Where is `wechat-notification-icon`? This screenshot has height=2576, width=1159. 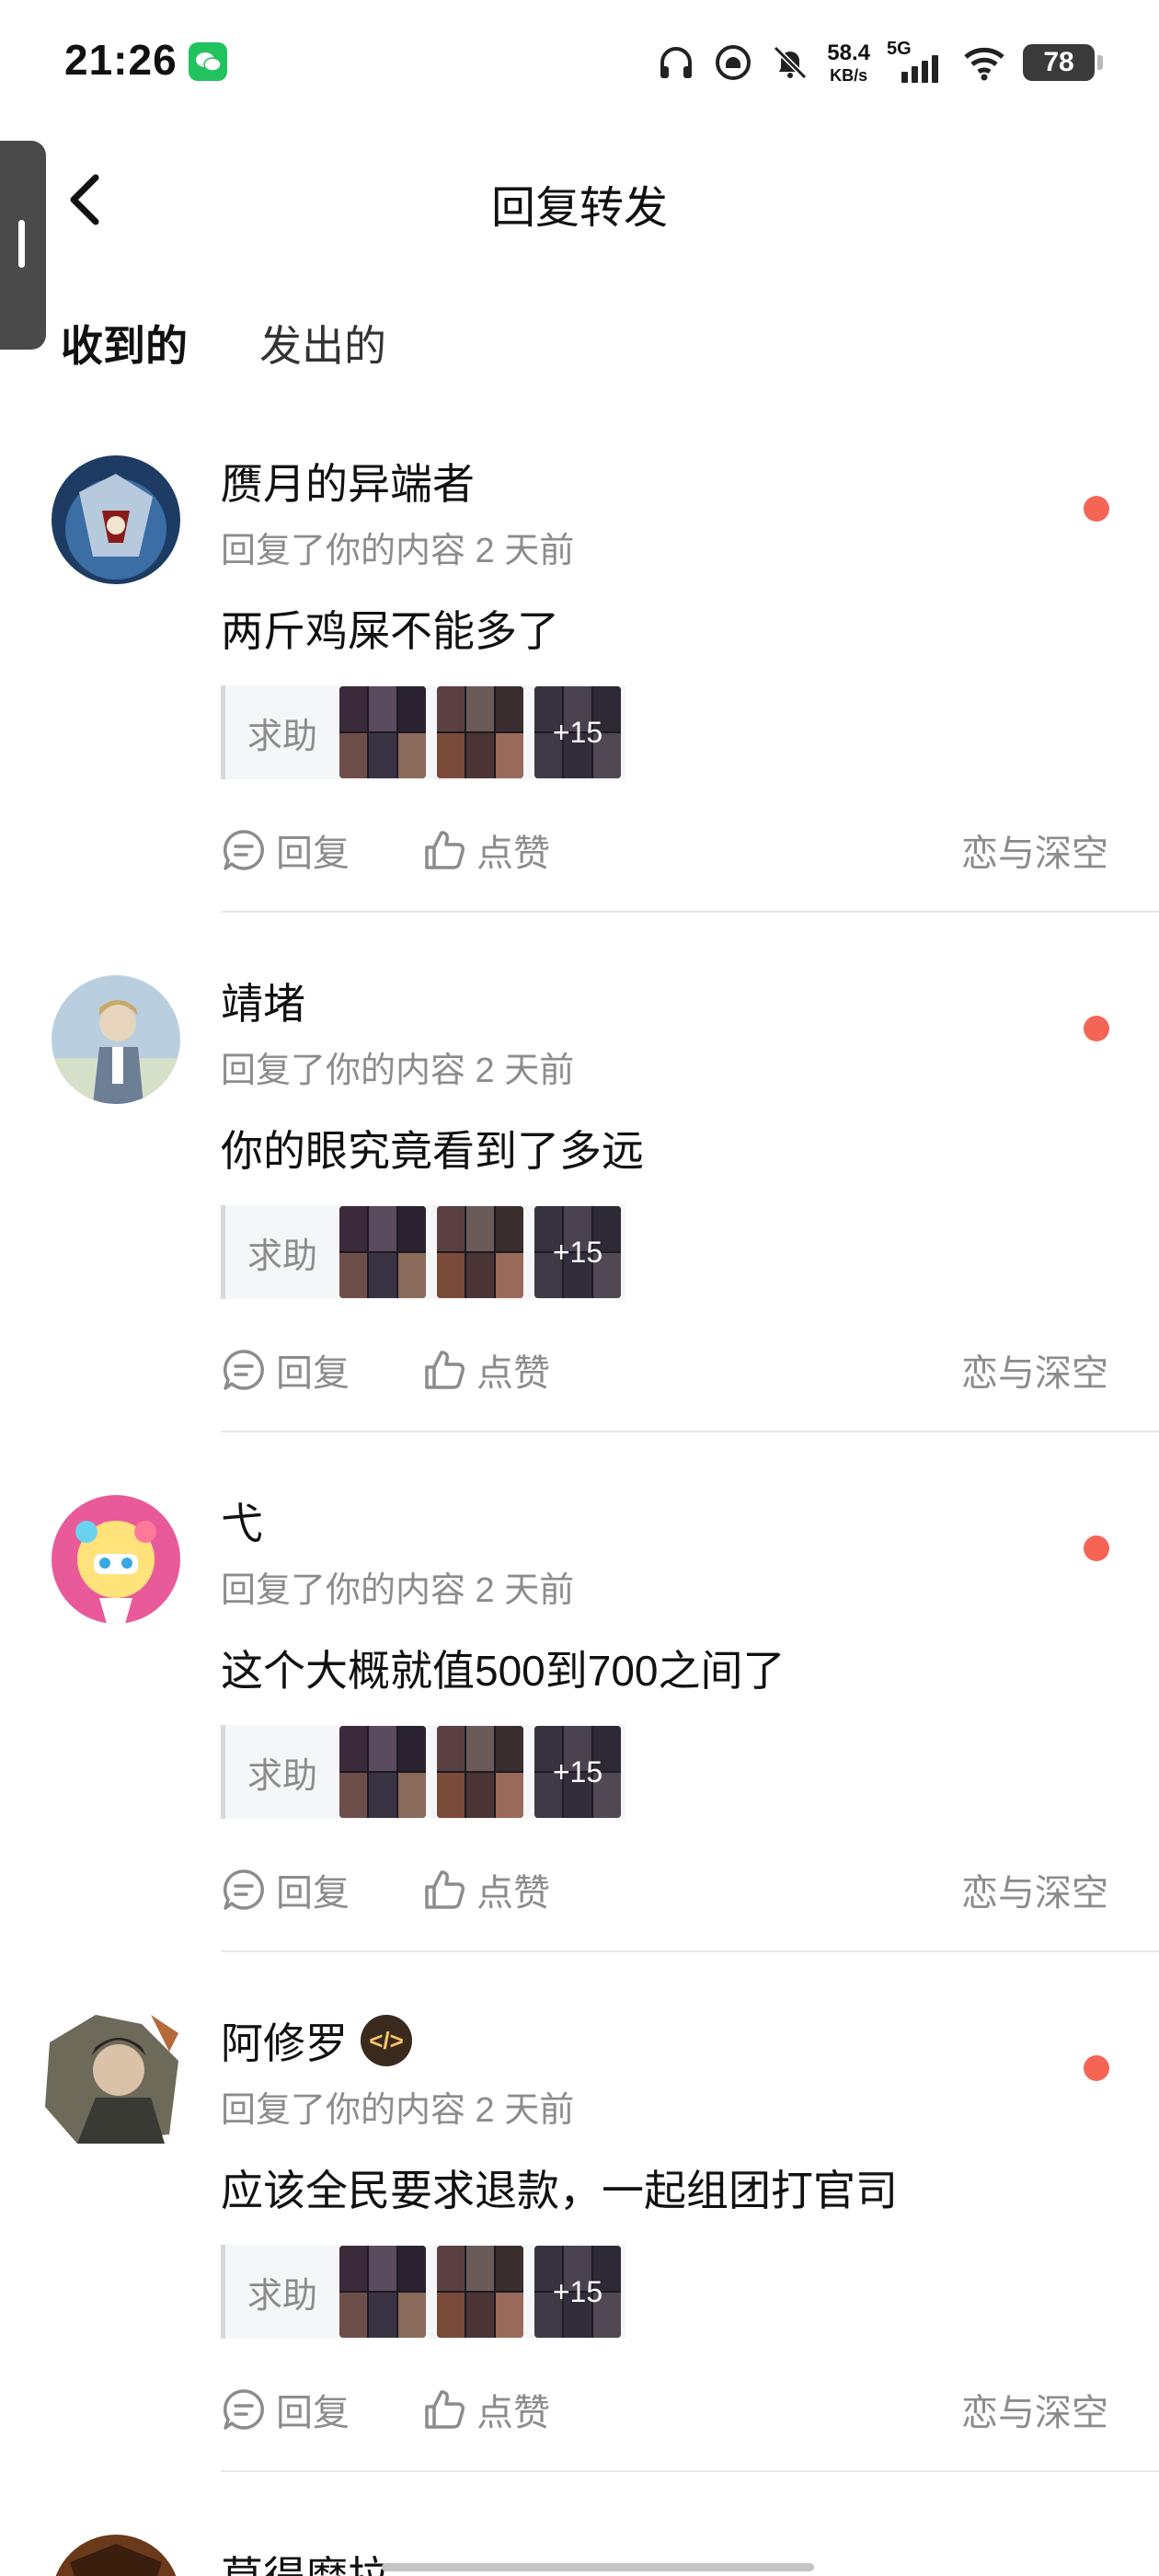
wechat-notification-icon is located at coordinates (208, 61).